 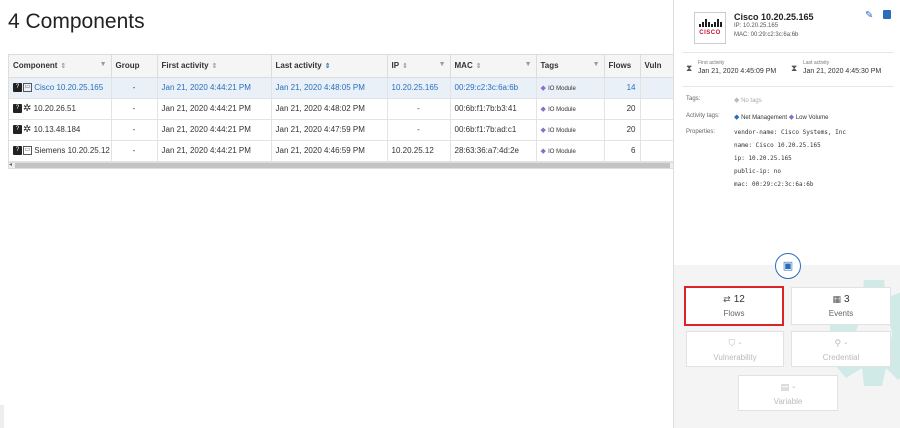 I want to click on component-link: 10.13.48.184, so click(x=57, y=129).